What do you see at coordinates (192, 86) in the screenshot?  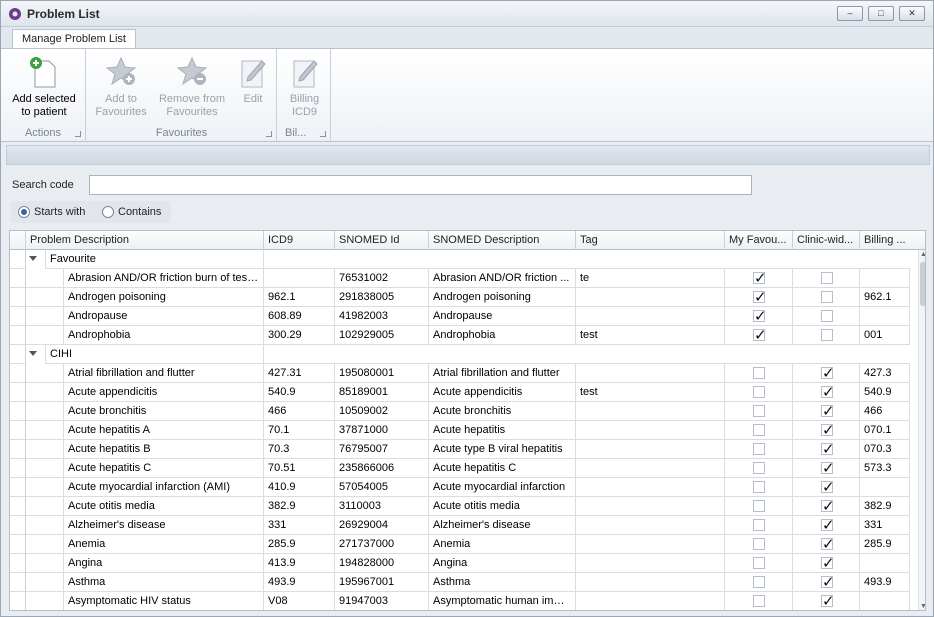 I see `remove-from-favourites-button: Remove from Favourites` at bounding box center [192, 86].